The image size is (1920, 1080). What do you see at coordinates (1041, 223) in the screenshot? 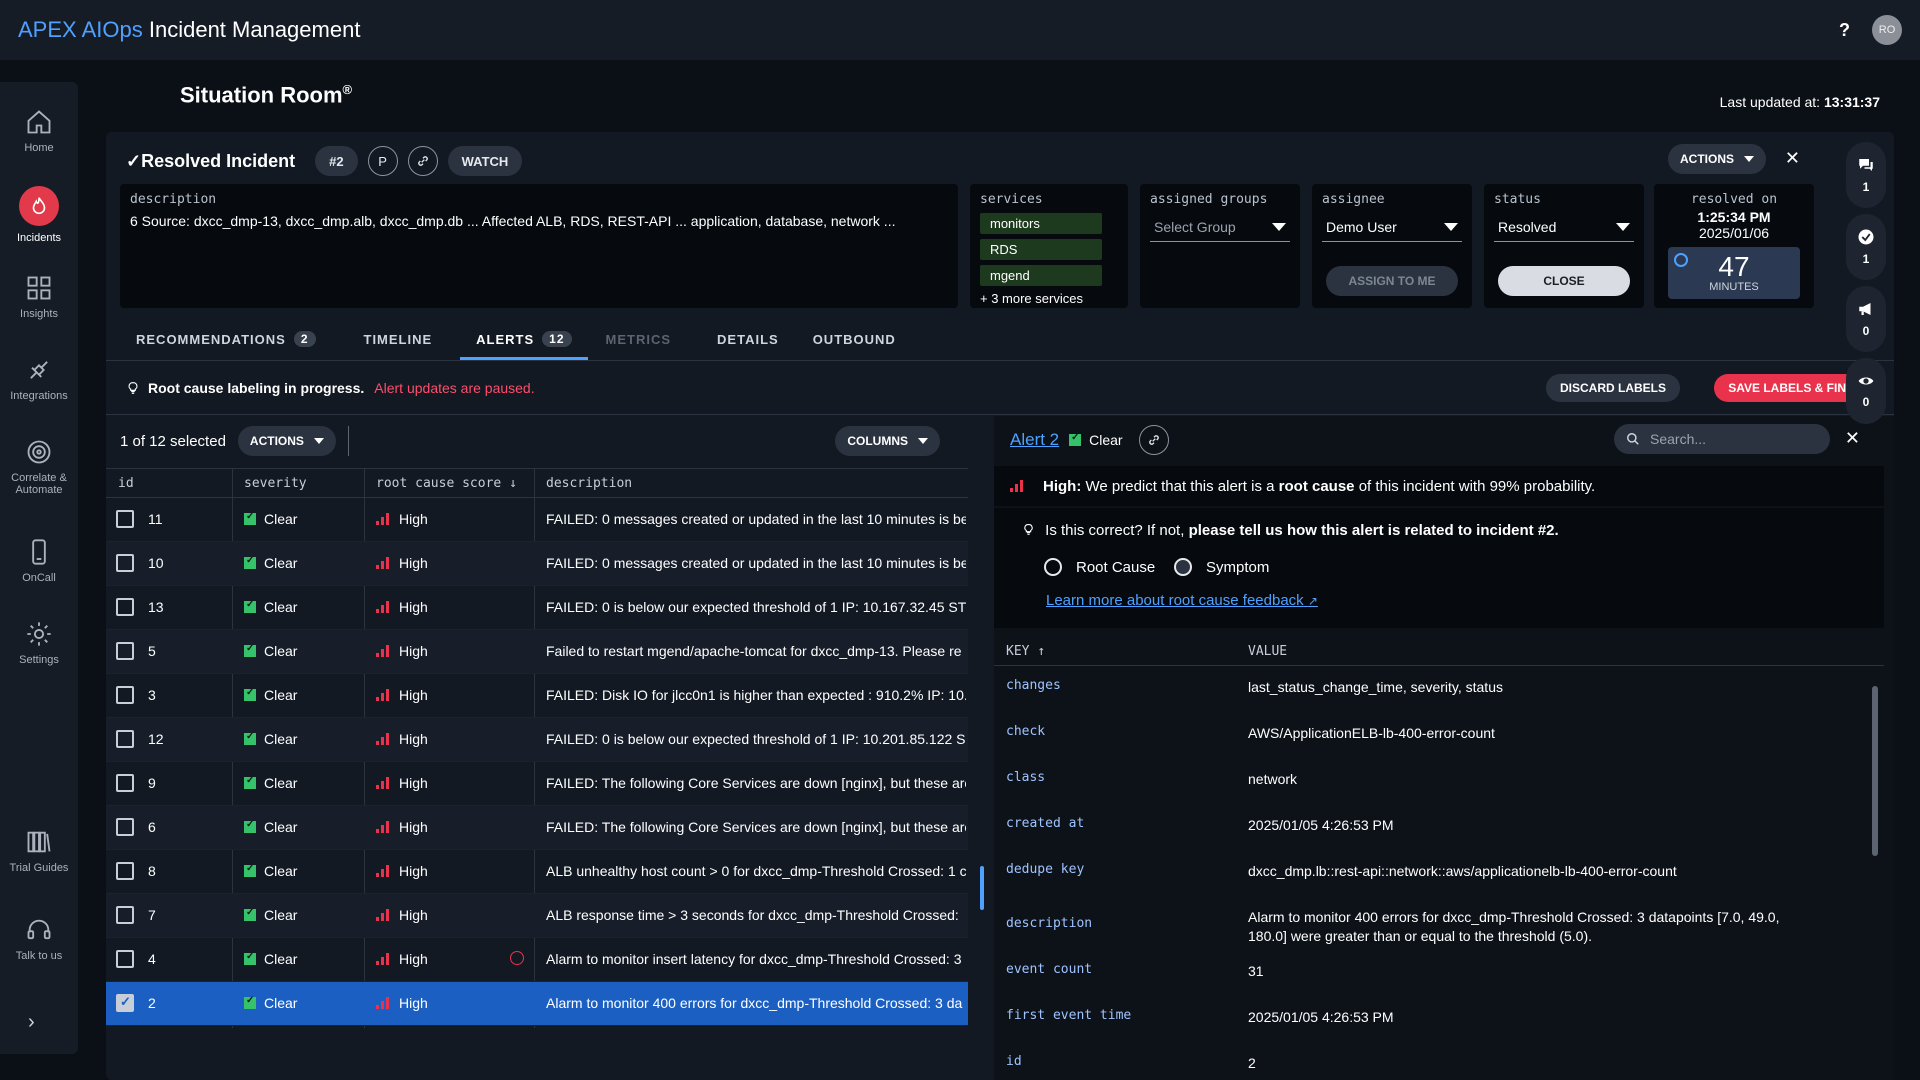
I see `service-tag: monitors` at bounding box center [1041, 223].